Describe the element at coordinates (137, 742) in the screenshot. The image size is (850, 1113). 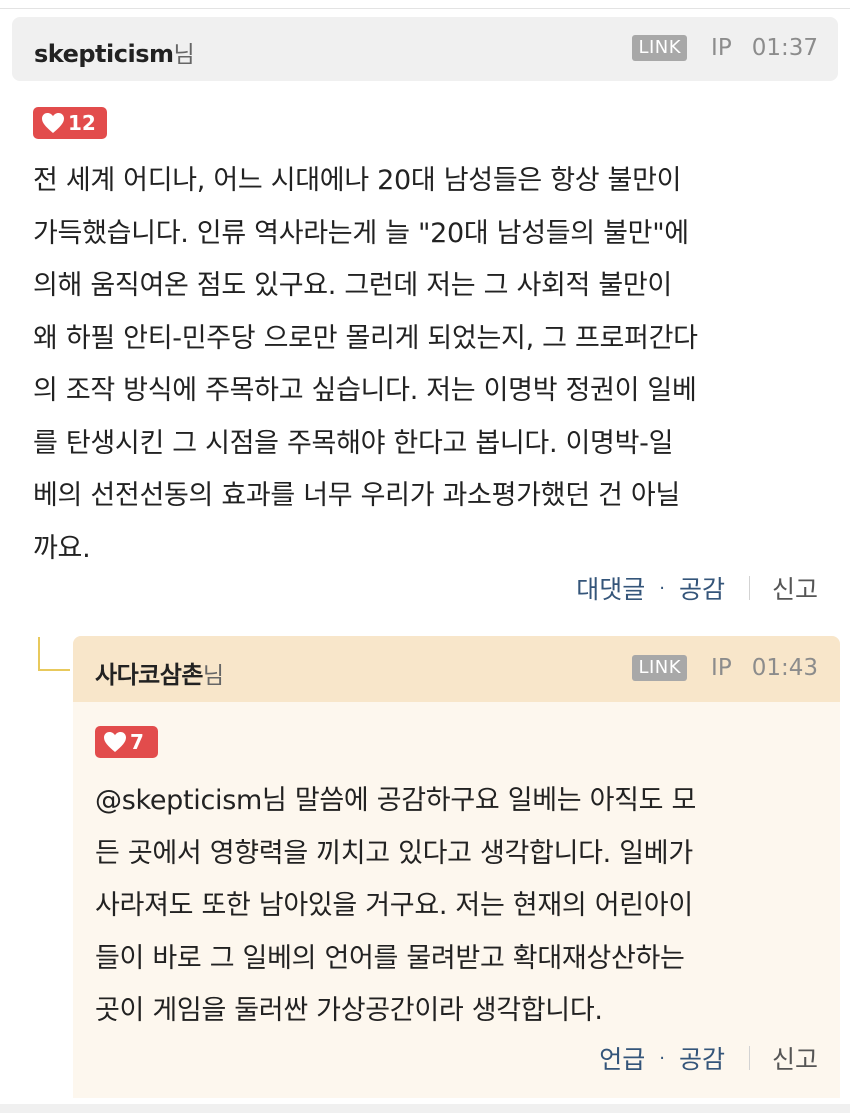
I see `reply-like-count: 7` at that location.